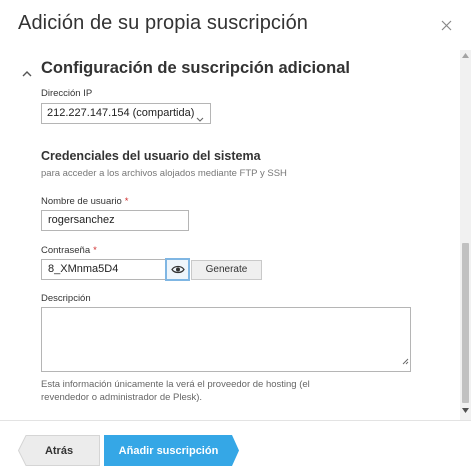 This screenshot has height=468, width=471. I want to click on chevron-up-icon, so click(28, 70).